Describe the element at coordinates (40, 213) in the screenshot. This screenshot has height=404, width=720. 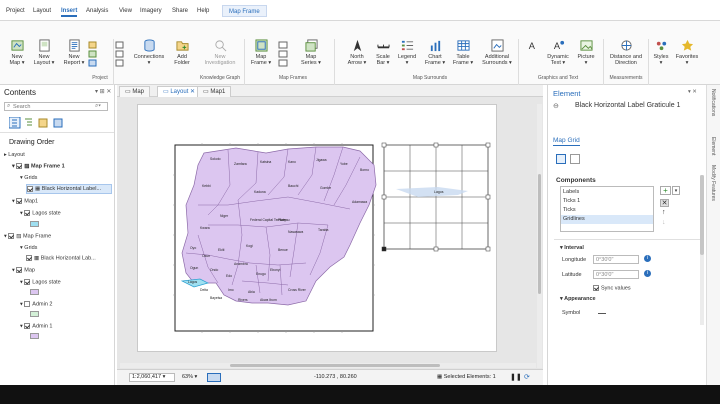
I see `tree-item-lagos-state: ▾ Lagos state` at that location.